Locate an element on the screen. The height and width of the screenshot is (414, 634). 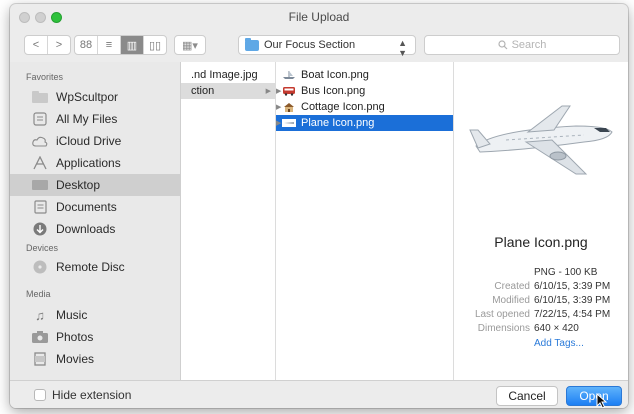
bus-icon is located at coordinates (289, 91).